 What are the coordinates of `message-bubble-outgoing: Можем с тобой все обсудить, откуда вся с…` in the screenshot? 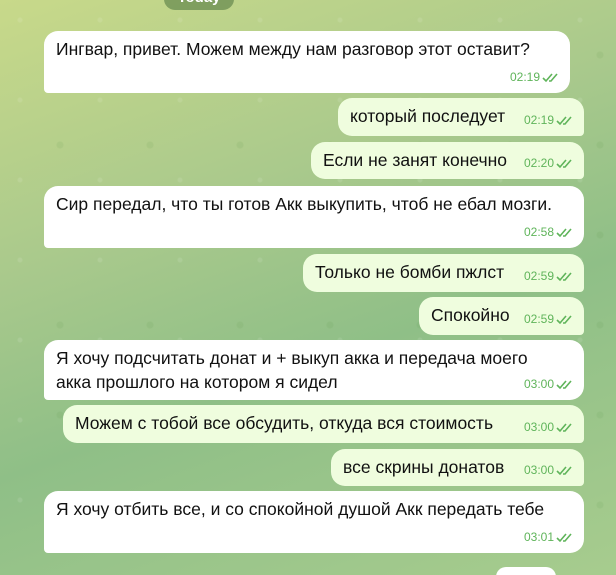 It's located at (323, 424).